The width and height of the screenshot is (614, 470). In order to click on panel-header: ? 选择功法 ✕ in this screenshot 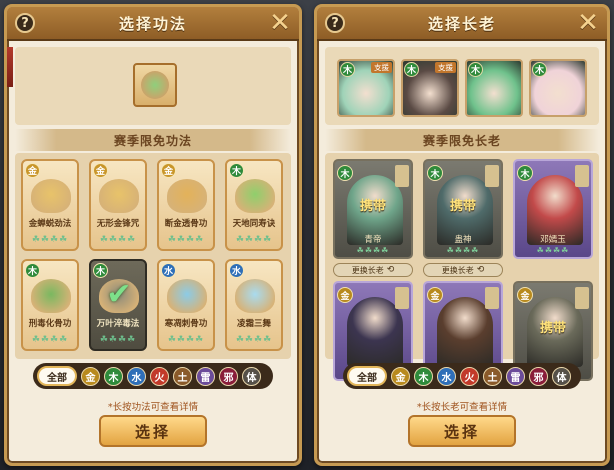, I will do `click(153, 24)`.